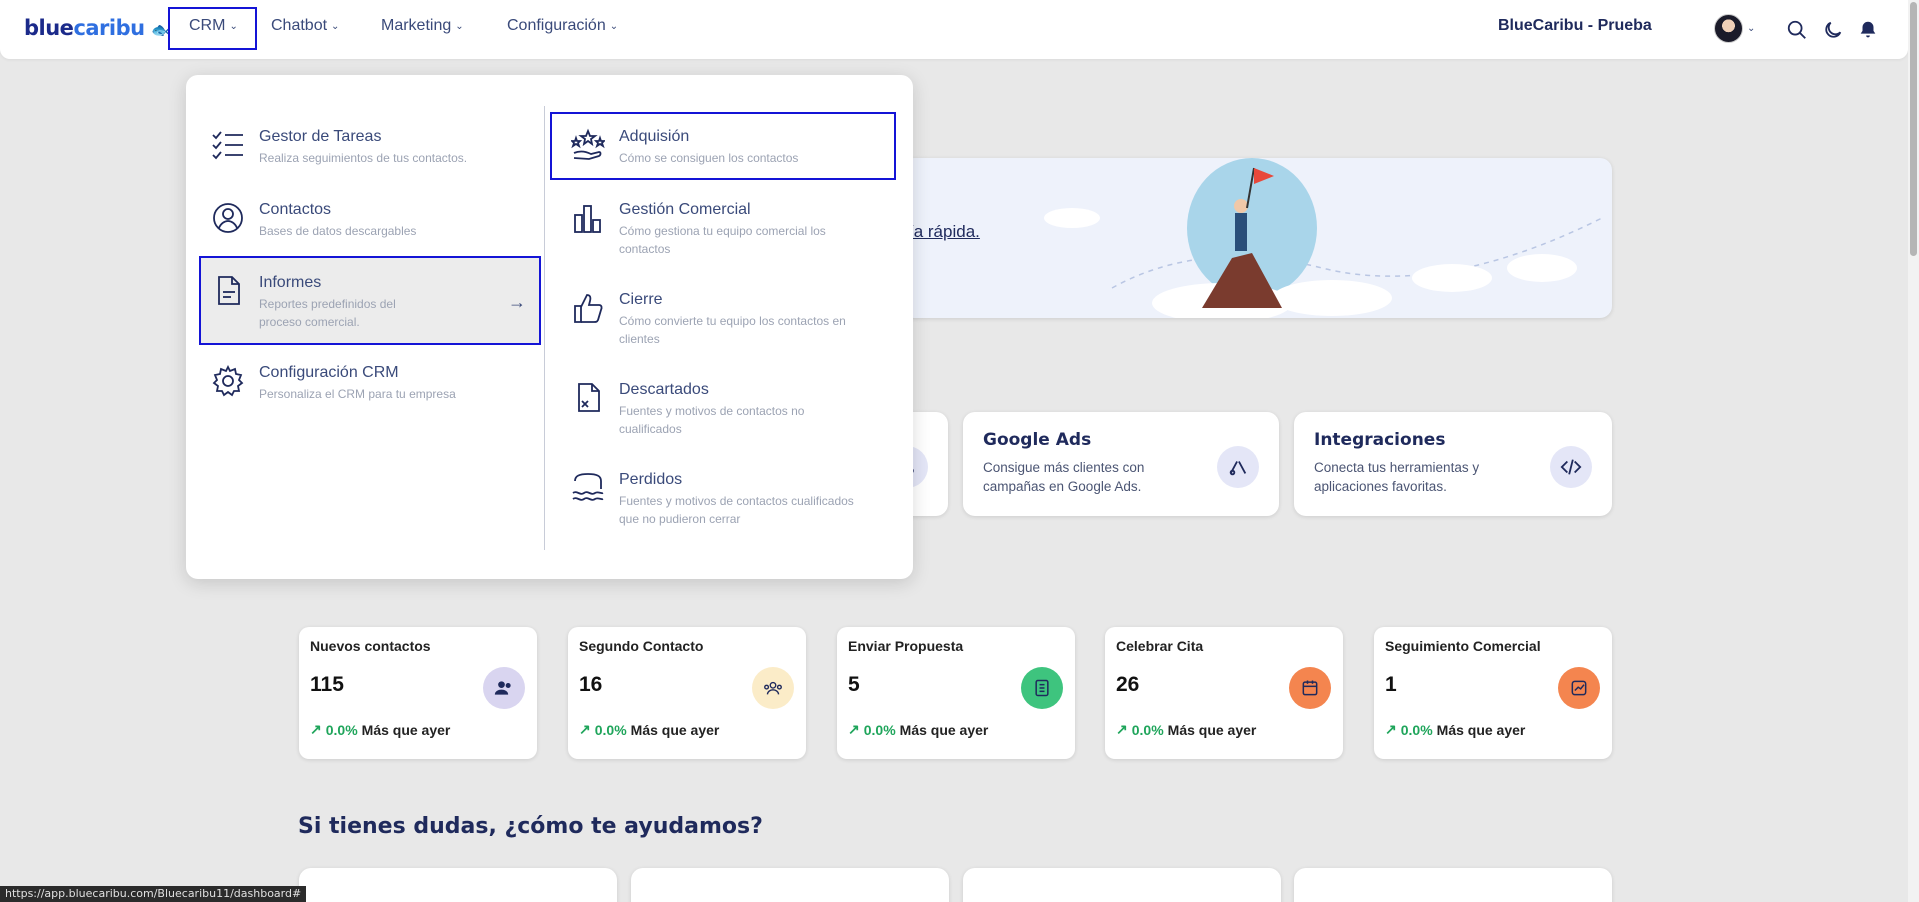 The image size is (1919, 902). I want to click on document-icon, so click(1042, 688).